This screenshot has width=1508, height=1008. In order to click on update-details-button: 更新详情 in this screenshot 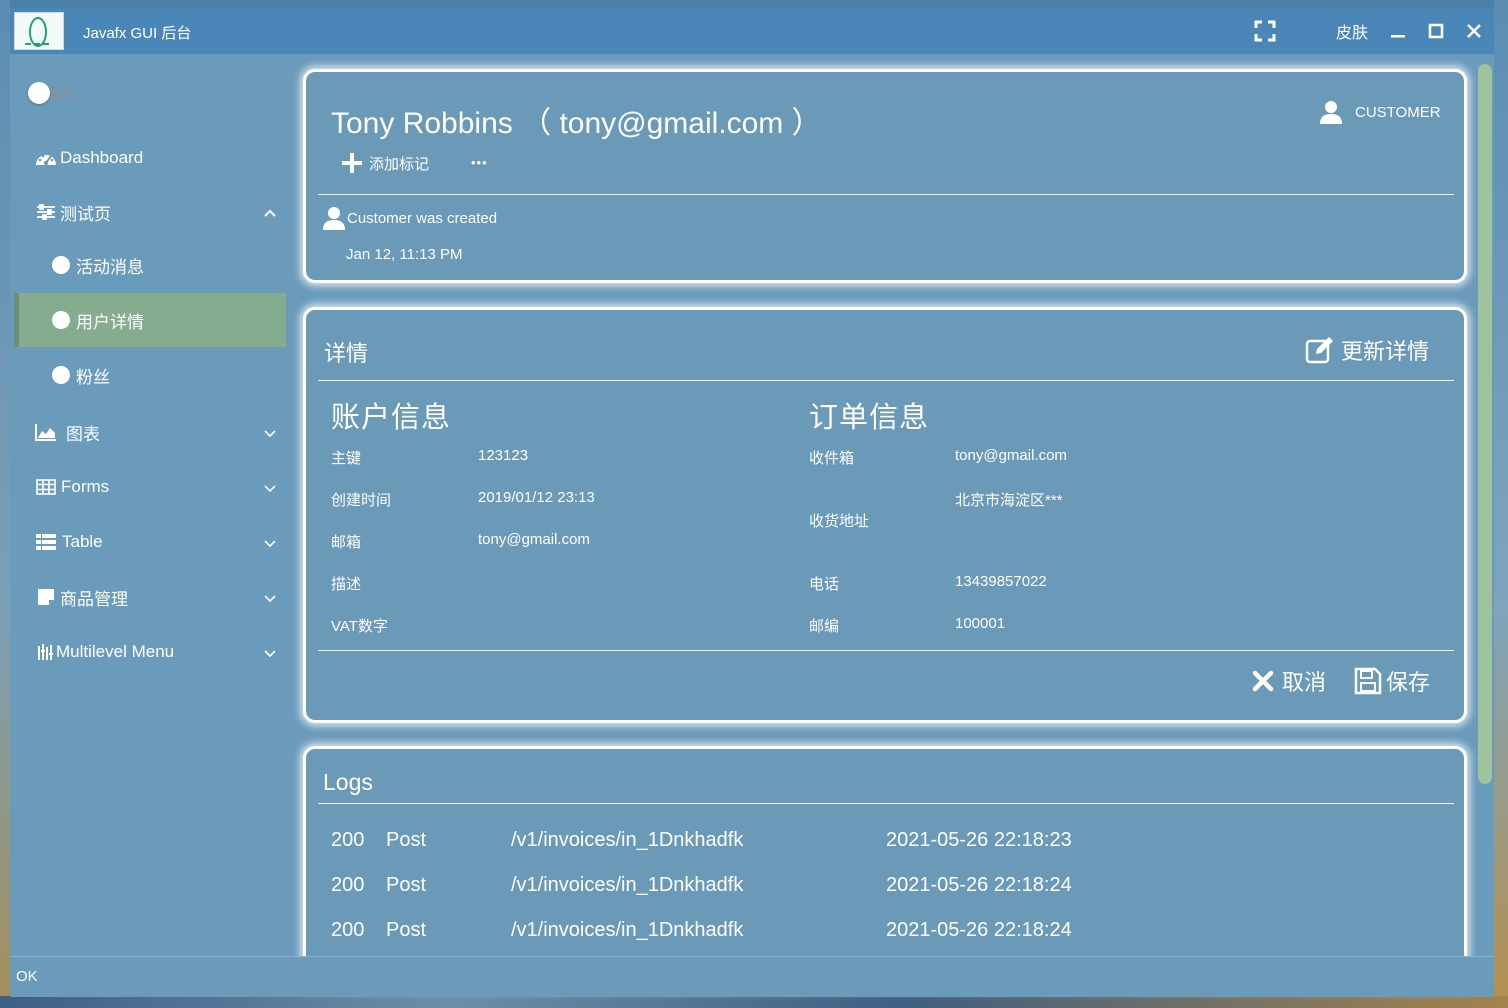, I will do `click(1367, 350)`.